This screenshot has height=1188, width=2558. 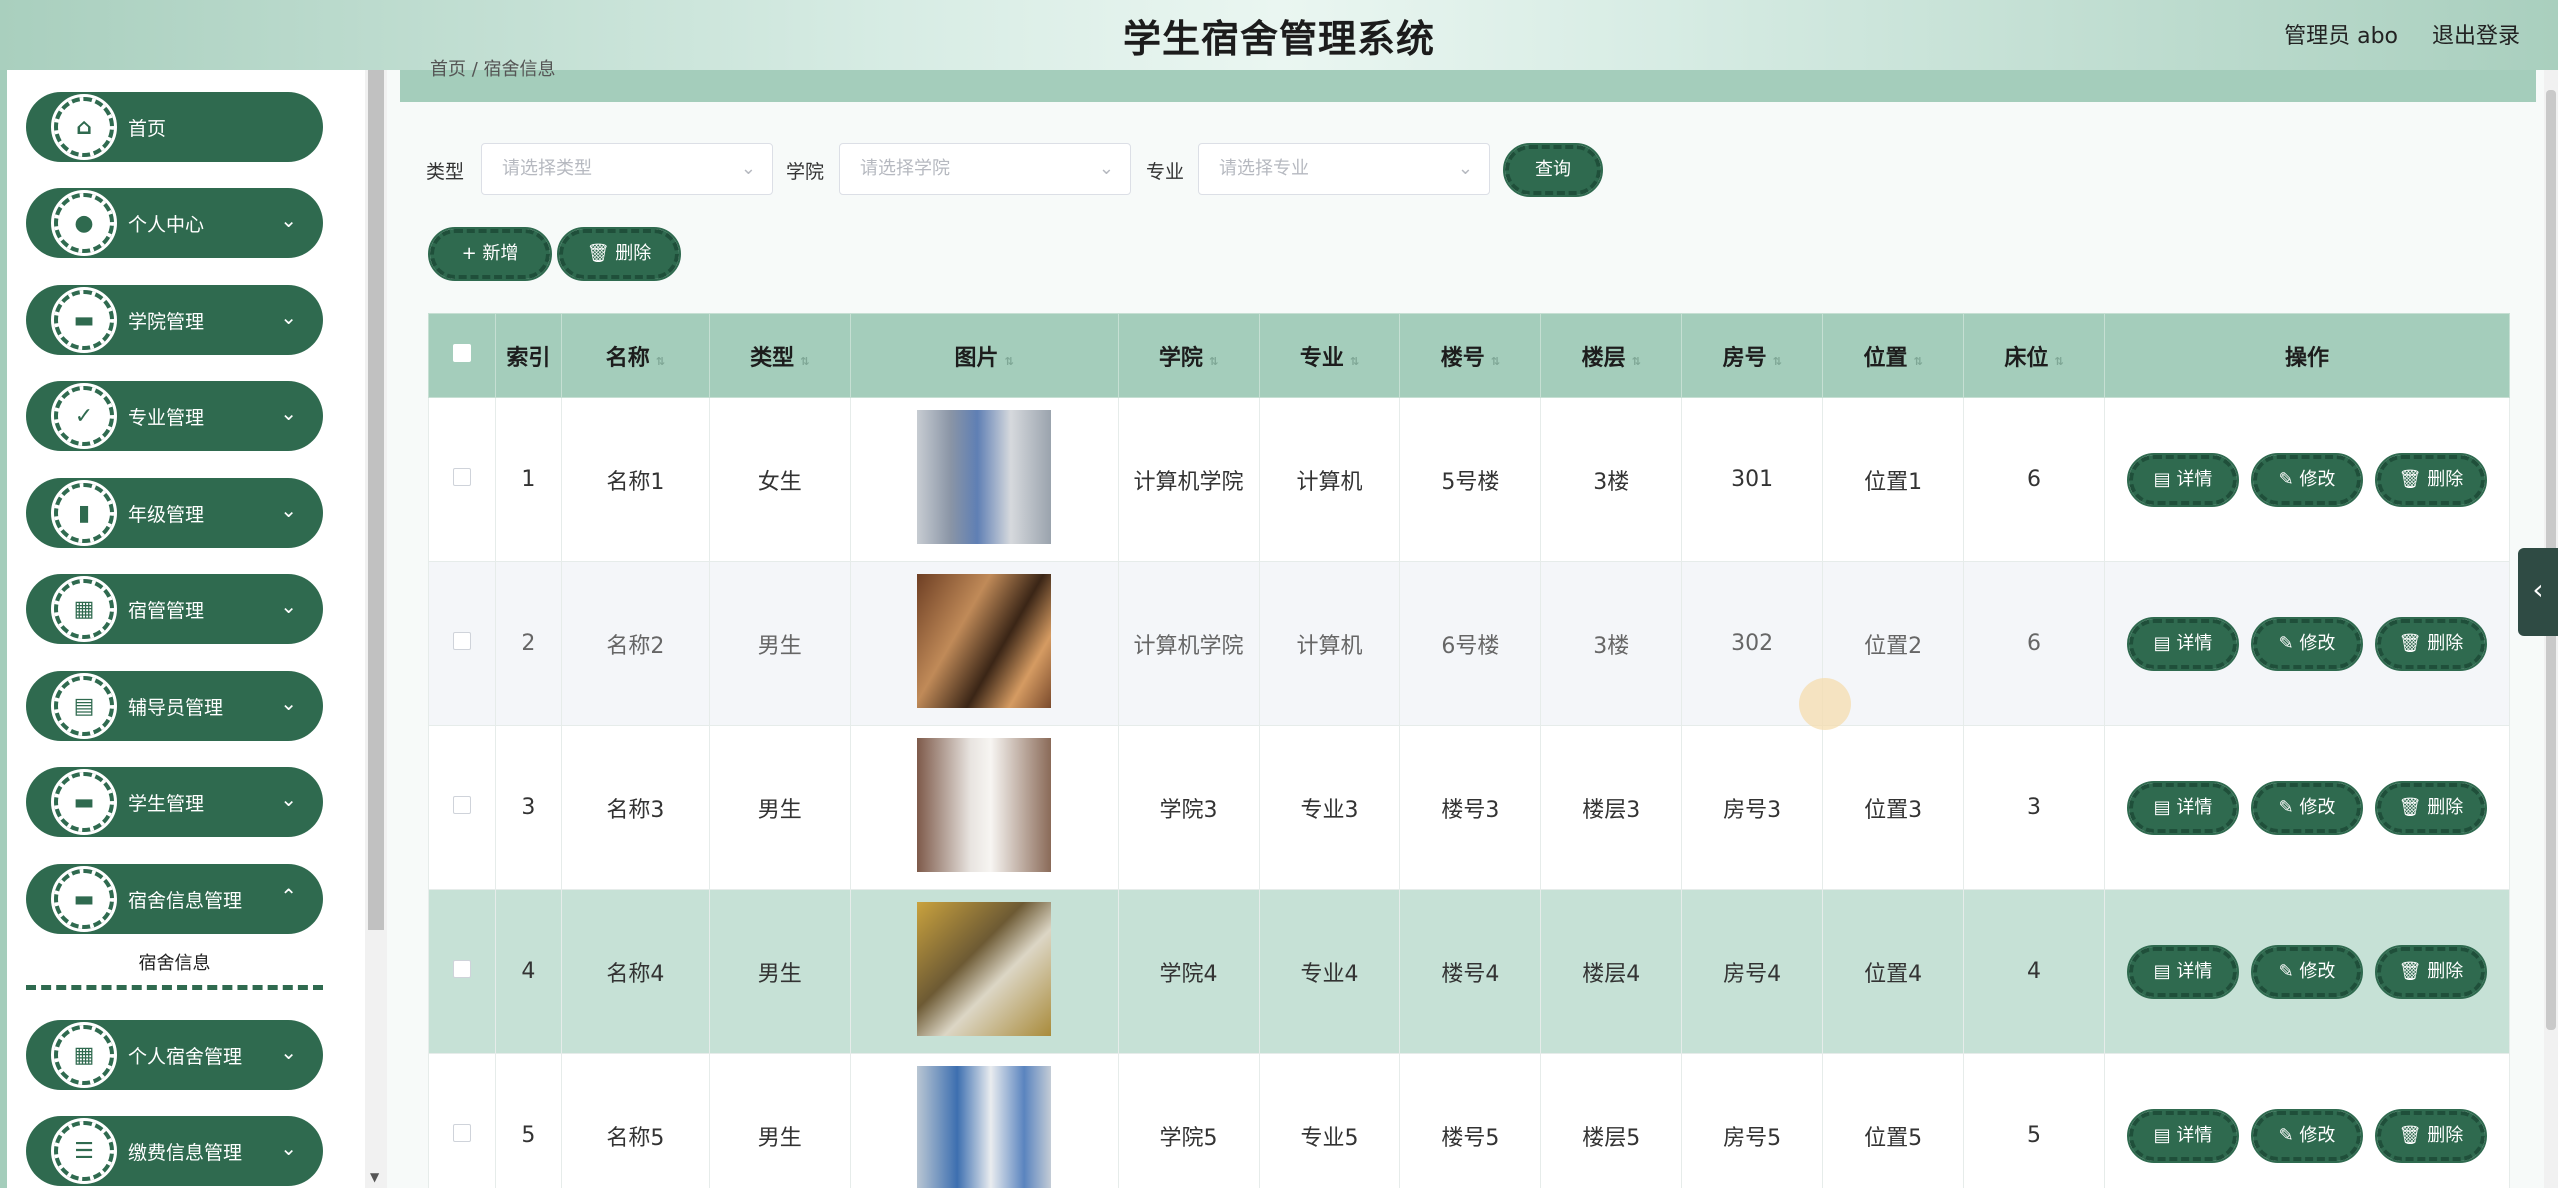 What do you see at coordinates (174, 320) in the screenshot?
I see `sidebar-item-college: ▬ 学院管理 ⌄` at bounding box center [174, 320].